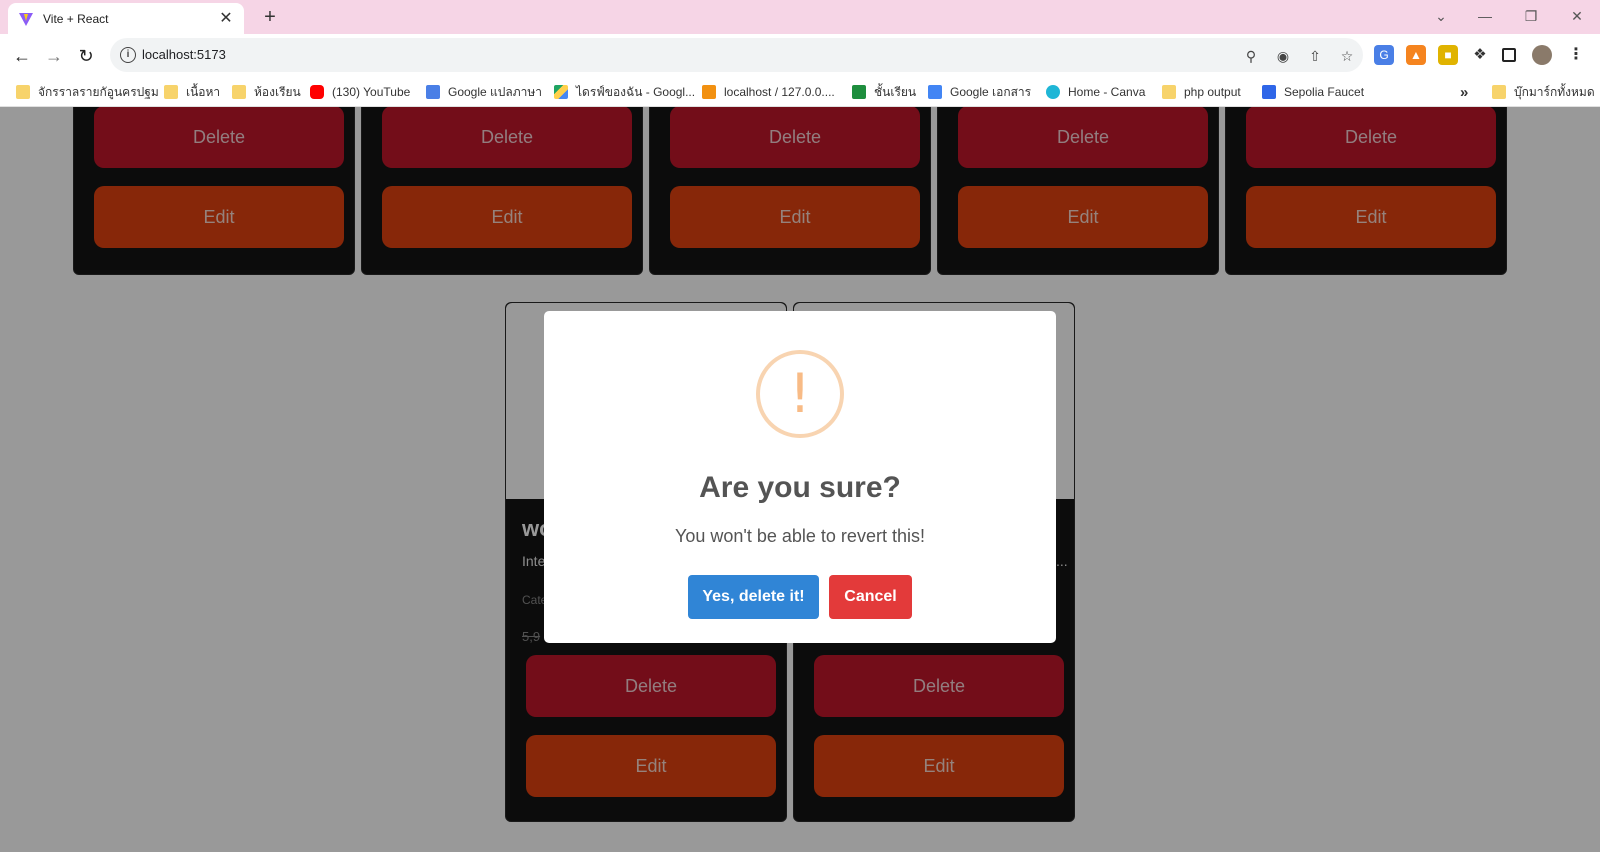  I want to click on bookmark-item: Google เอกสาร, so click(979, 92).